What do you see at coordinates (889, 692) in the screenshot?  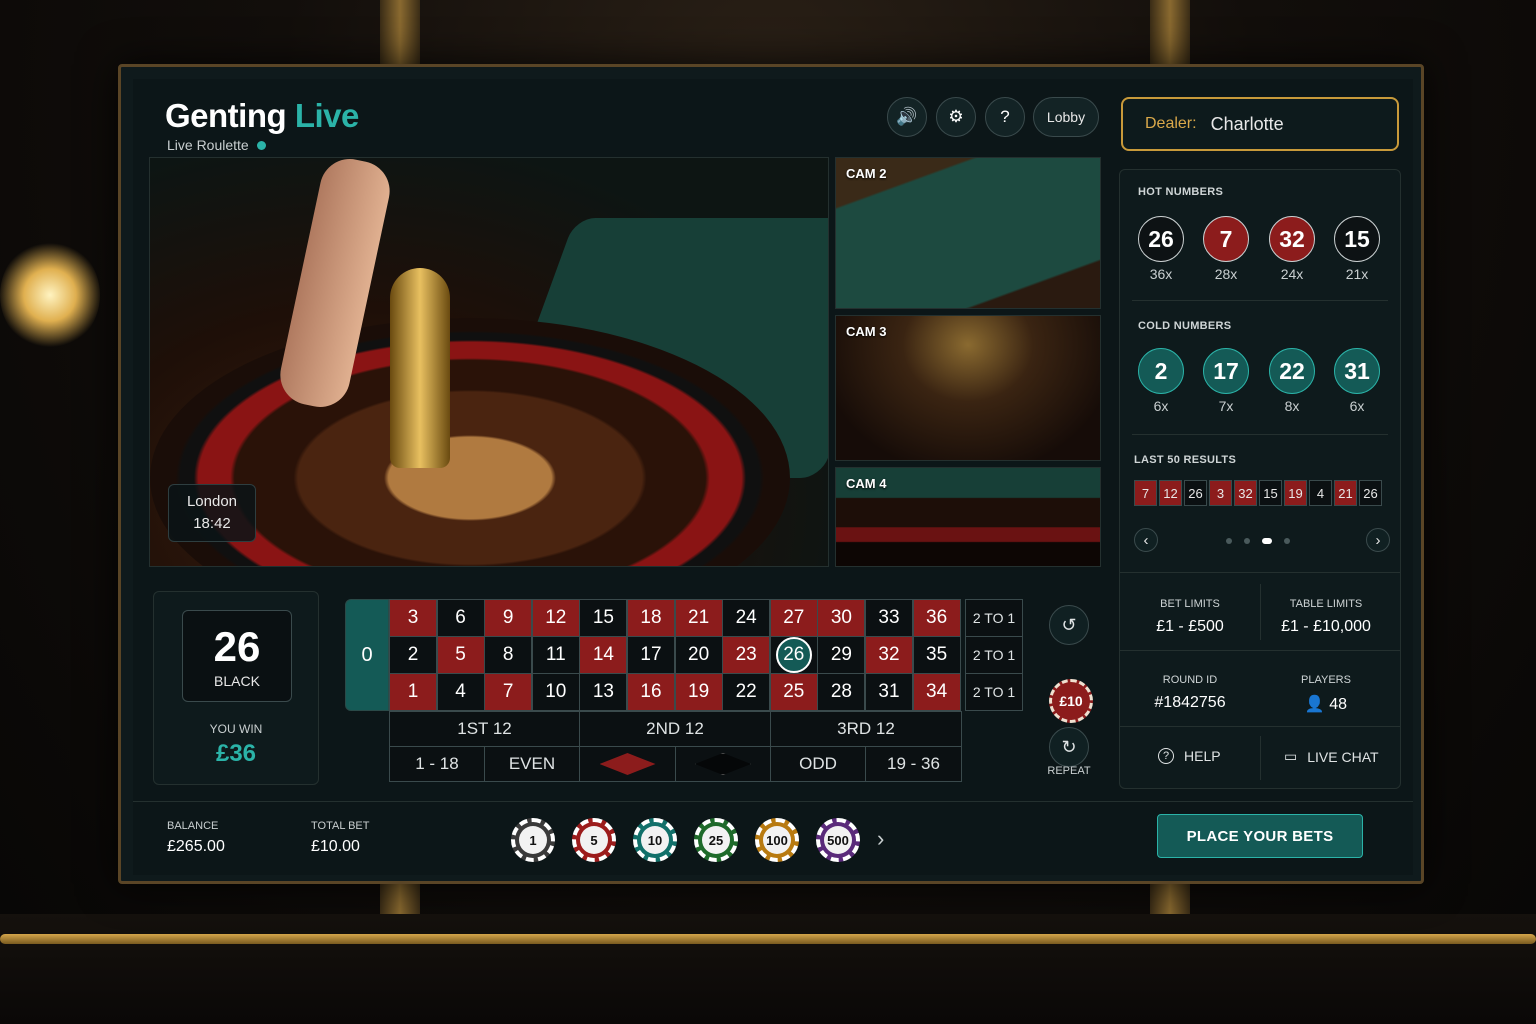 I see `bet-number-31: 31` at bounding box center [889, 692].